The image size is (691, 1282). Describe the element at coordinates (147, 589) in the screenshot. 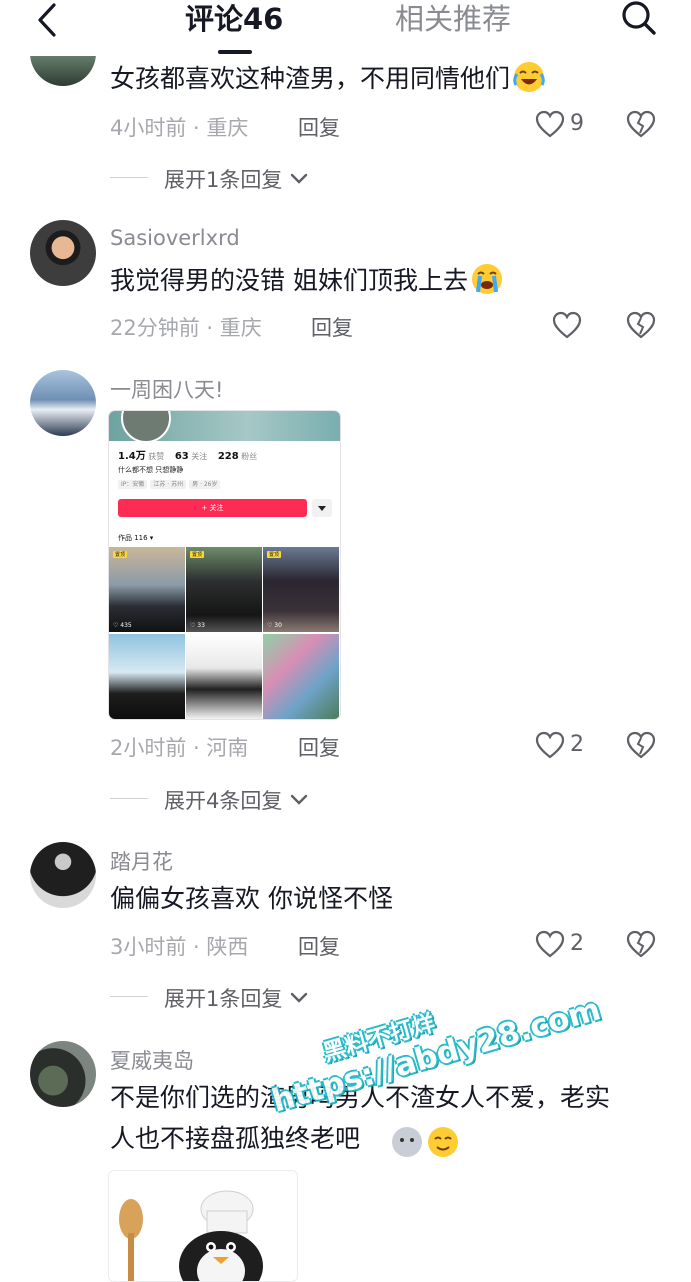

I see `video-thumb: 置顶 ♡ 435` at that location.